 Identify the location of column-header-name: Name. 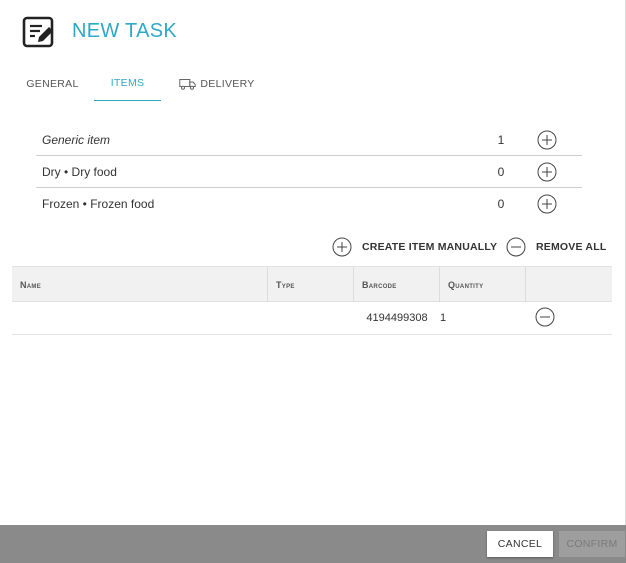
(140, 284).